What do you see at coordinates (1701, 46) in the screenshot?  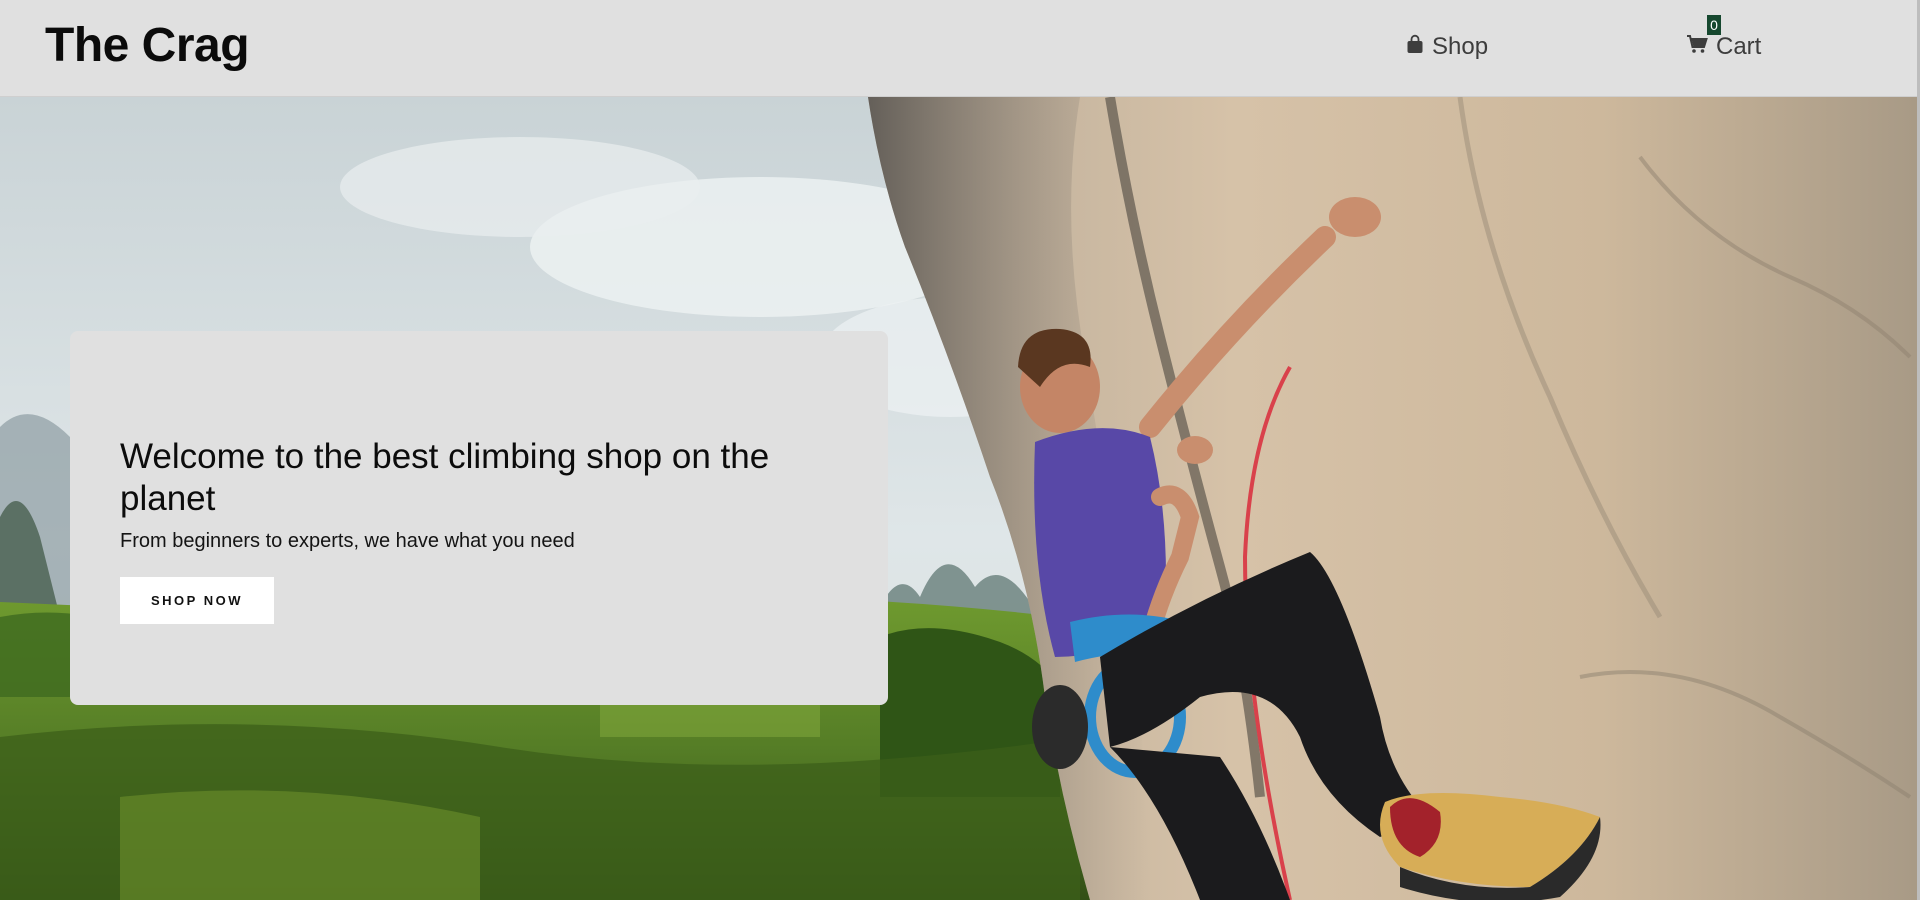 I see `shopping-cart-icon` at bounding box center [1701, 46].